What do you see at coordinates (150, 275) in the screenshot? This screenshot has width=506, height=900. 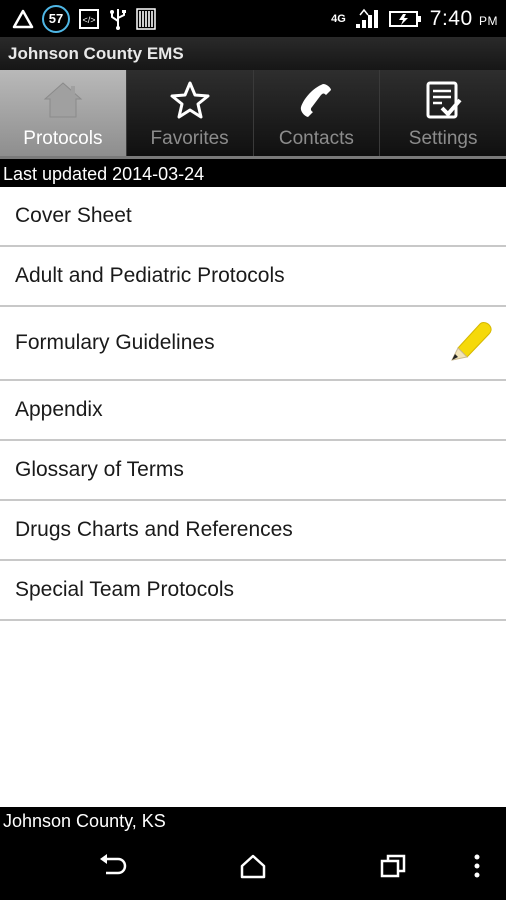 I see `list-item-label: Adult and Pediatric Protocols` at bounding box center [150, 275].